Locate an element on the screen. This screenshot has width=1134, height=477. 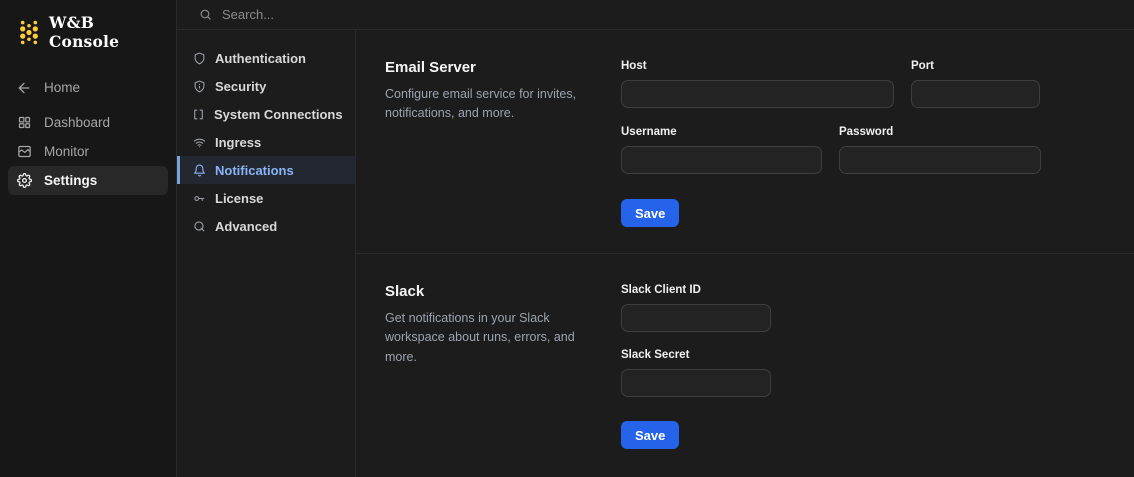
key-icon is located at coordinates (199, 198).